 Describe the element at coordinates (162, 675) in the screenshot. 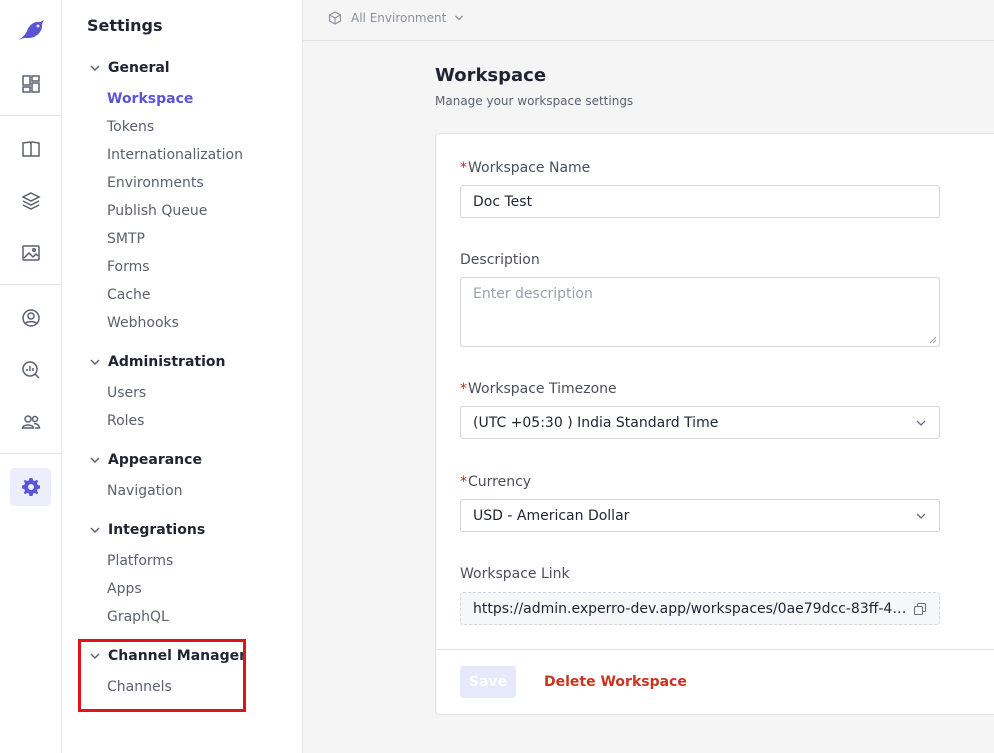

I see `annotation-highlight-box` at that location.